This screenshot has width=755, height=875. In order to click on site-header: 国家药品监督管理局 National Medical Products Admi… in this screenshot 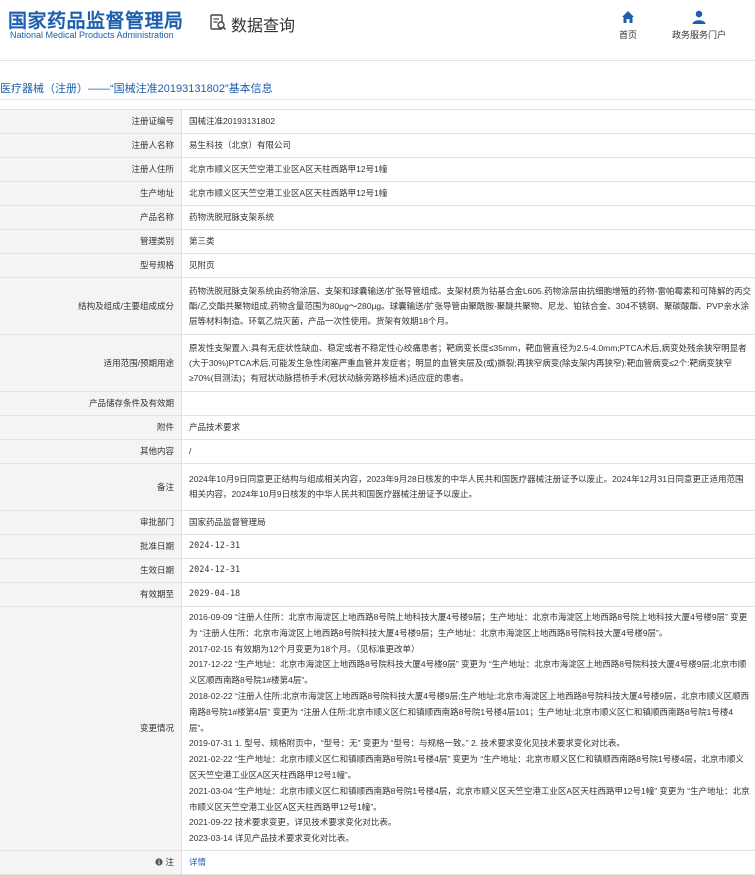, I will do `click(377, 23)`.